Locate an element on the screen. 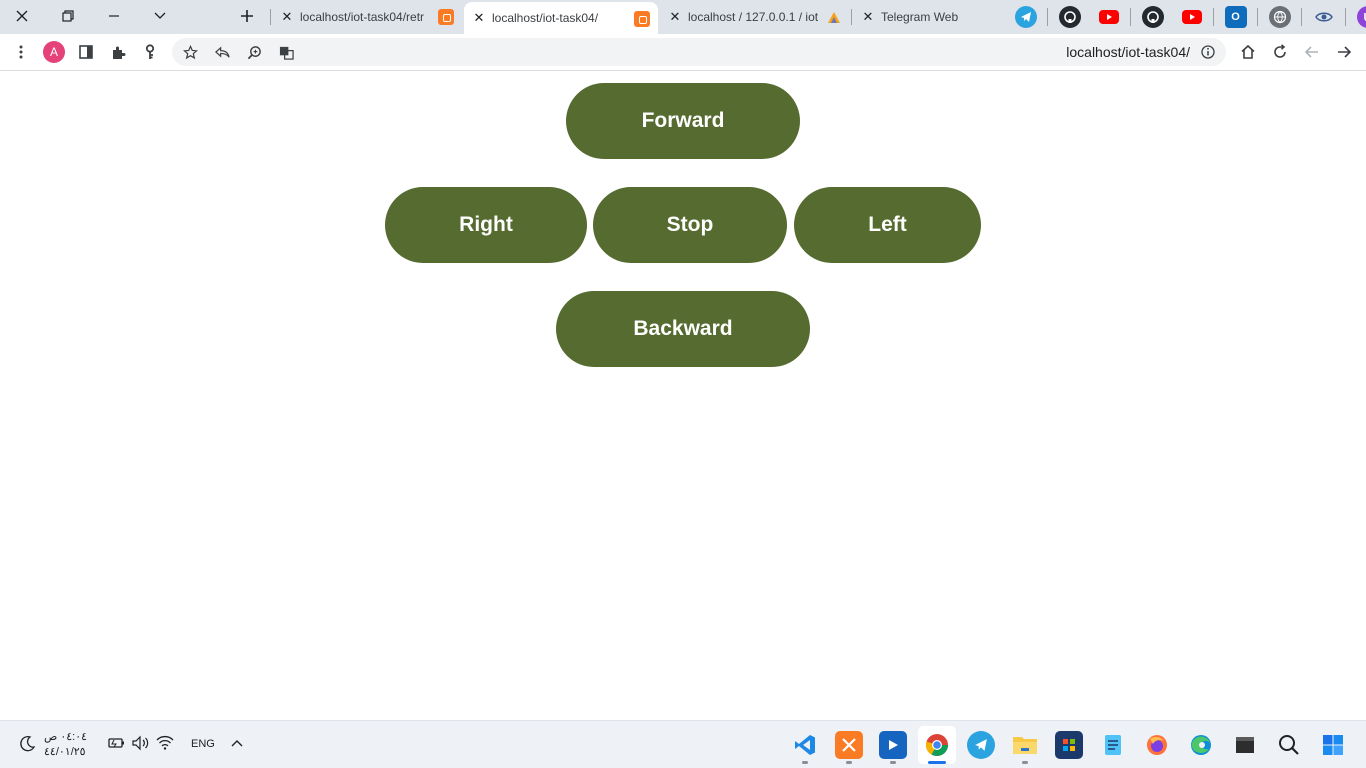 The image size is (1366, 768). forward-button: Forward is located at coordinates (683, 121).